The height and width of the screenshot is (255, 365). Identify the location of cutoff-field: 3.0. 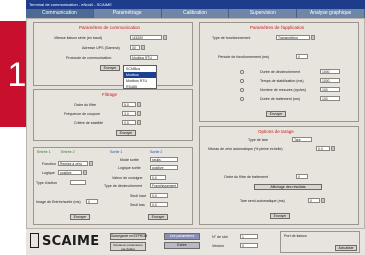
(129, 113).